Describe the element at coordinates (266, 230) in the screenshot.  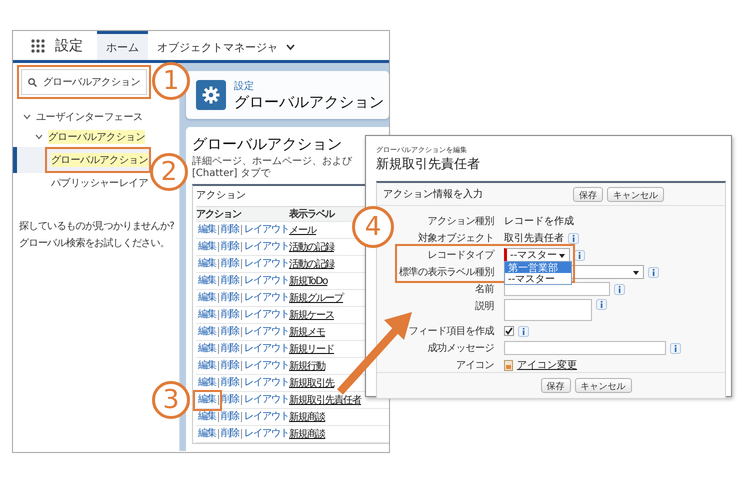
I see `action-link: レイアウト` at that location.